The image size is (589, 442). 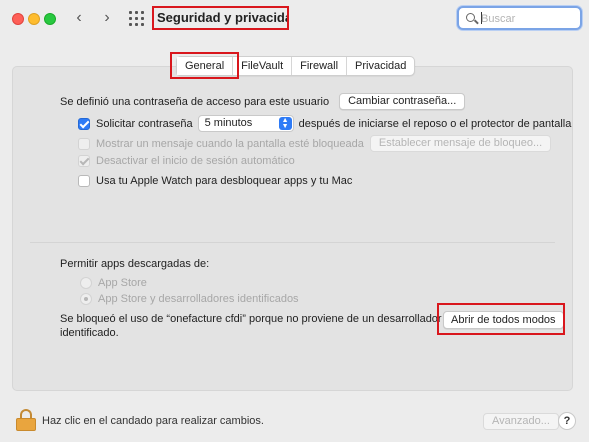 I want to click on require-password-label: Solicitar contraseña, so click(x=144, y=123).